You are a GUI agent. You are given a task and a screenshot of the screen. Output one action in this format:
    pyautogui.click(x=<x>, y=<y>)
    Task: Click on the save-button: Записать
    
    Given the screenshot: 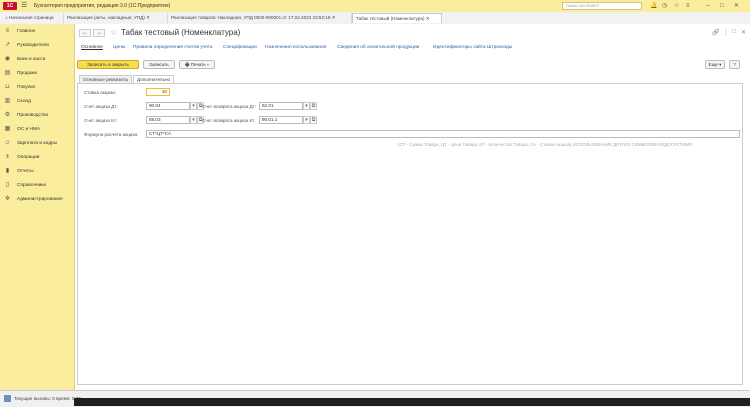 What is the action you would take?
    pyautogui.click(x=159, y=64)
    